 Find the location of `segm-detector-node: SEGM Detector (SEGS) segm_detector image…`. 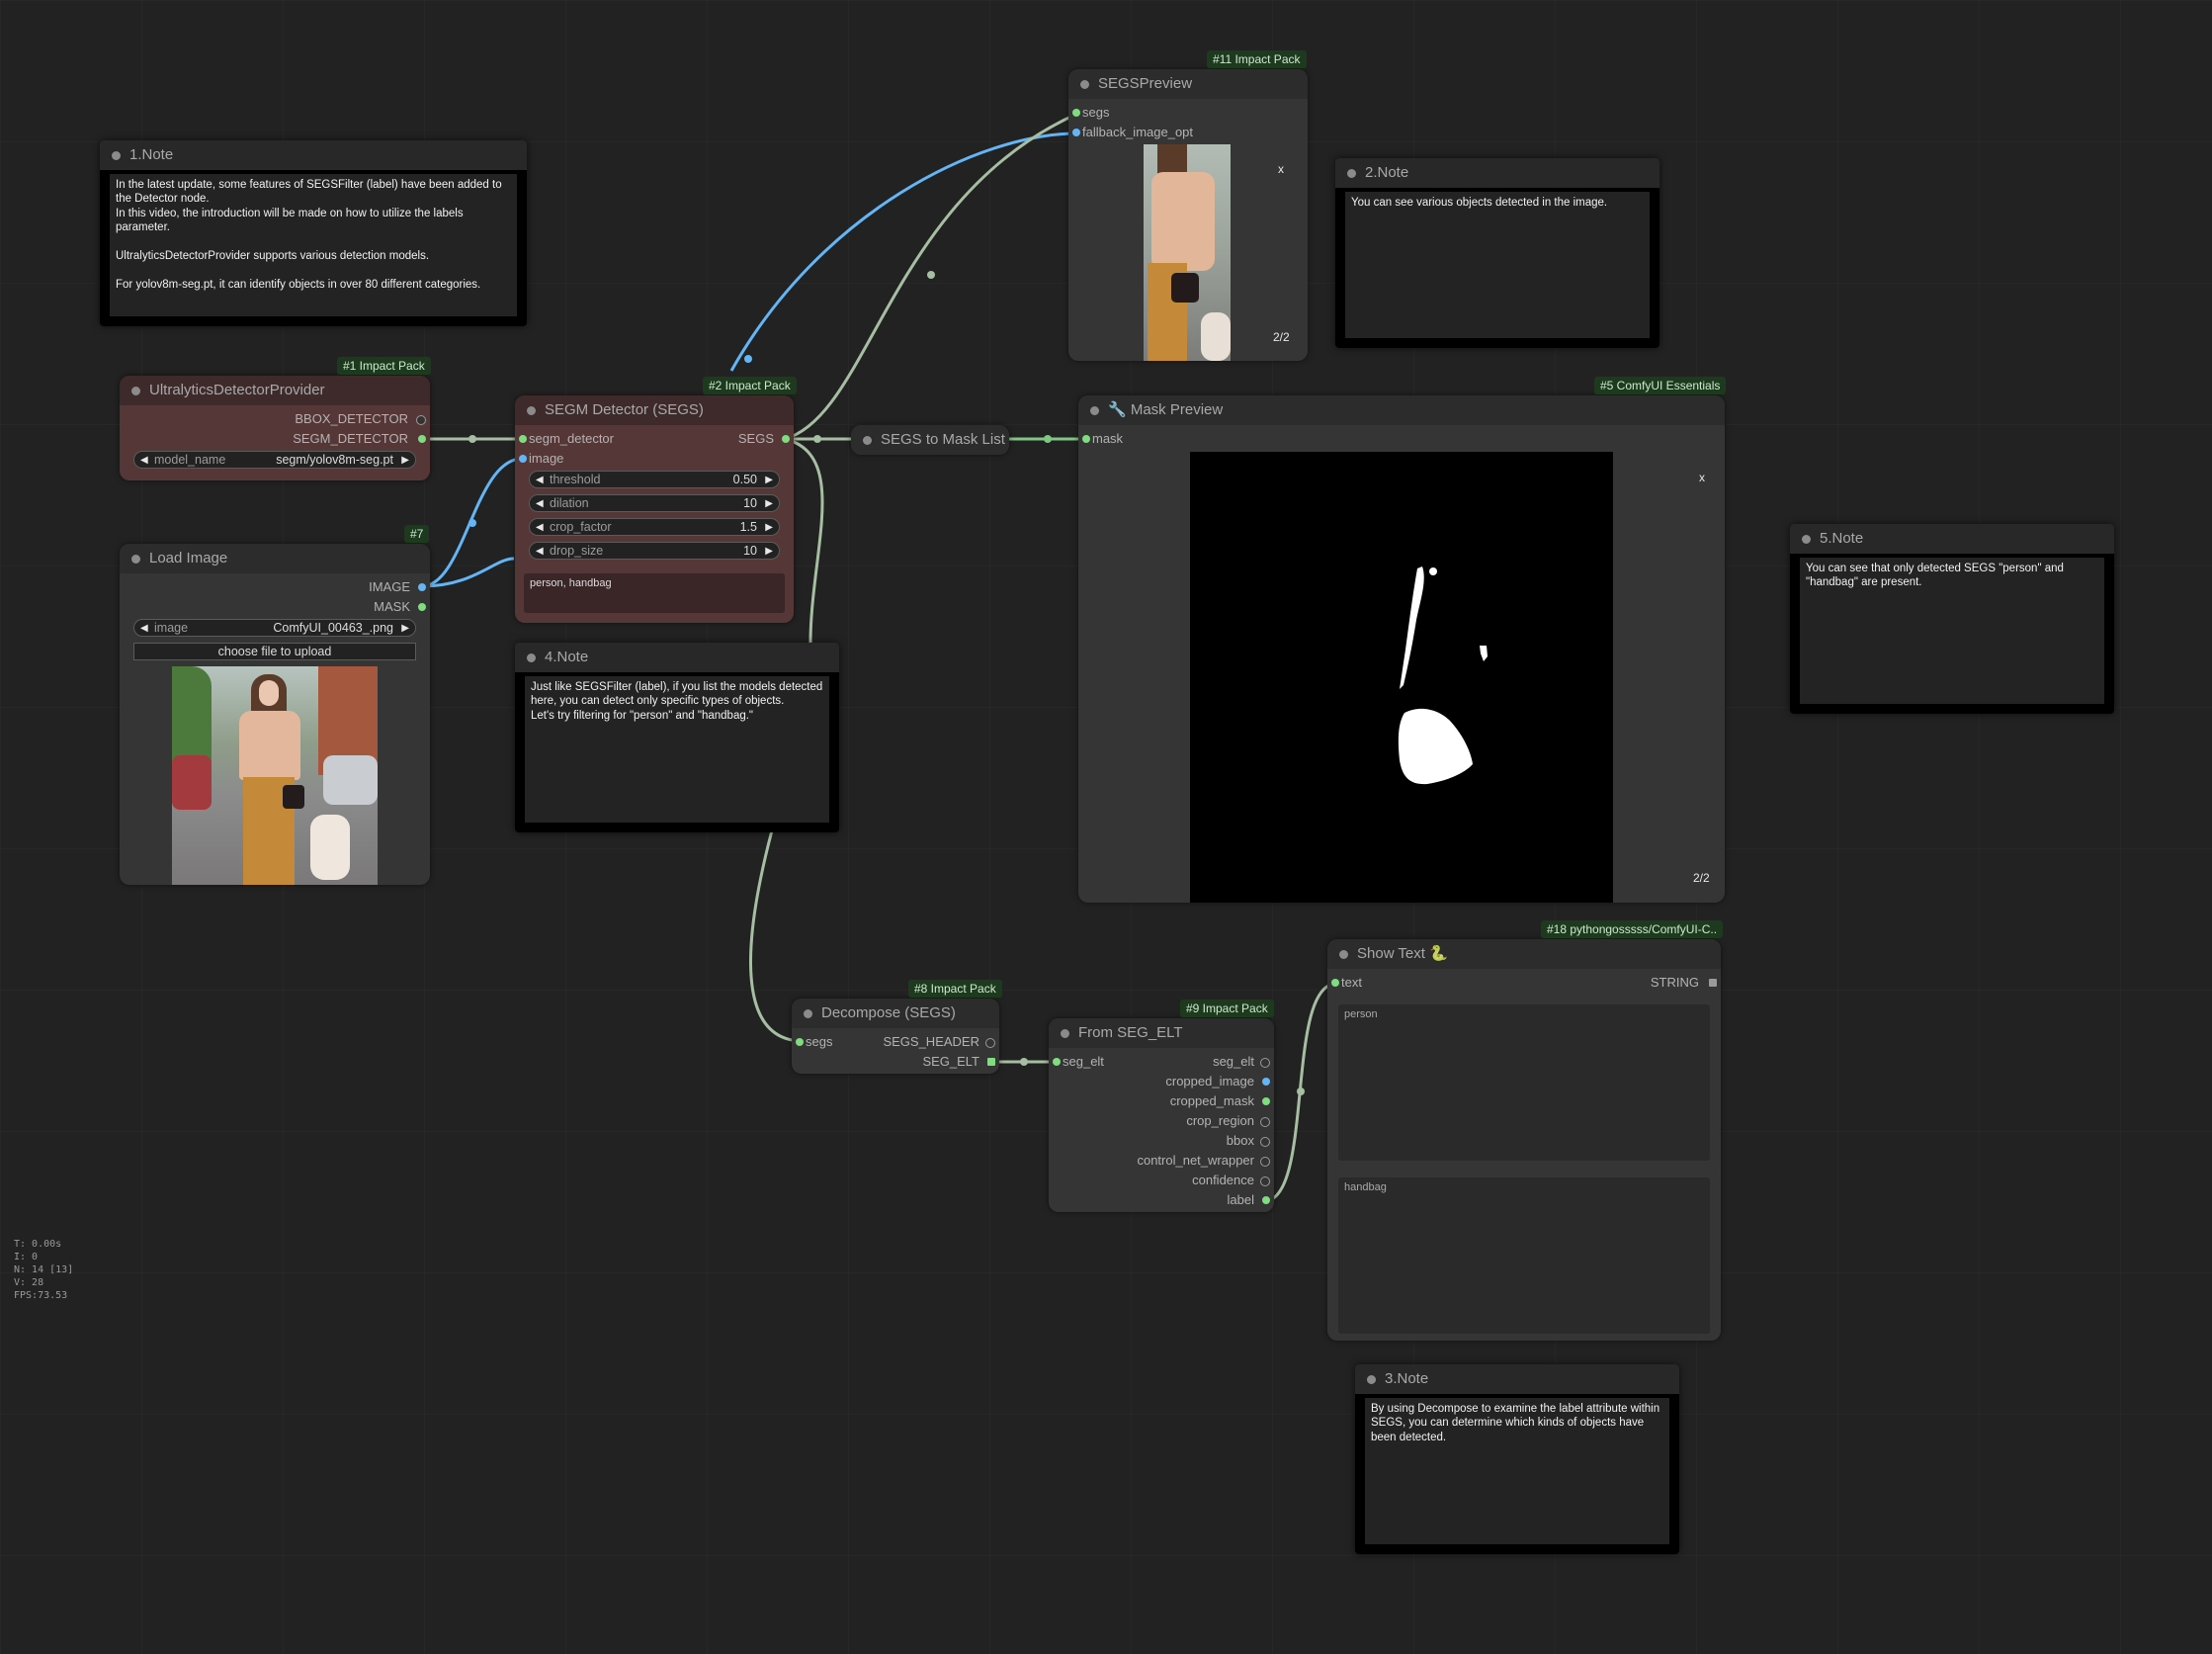

segm-detector-node: SEGM Detector (SEGS) segm_detector image… is located at coordinates (654, 509).